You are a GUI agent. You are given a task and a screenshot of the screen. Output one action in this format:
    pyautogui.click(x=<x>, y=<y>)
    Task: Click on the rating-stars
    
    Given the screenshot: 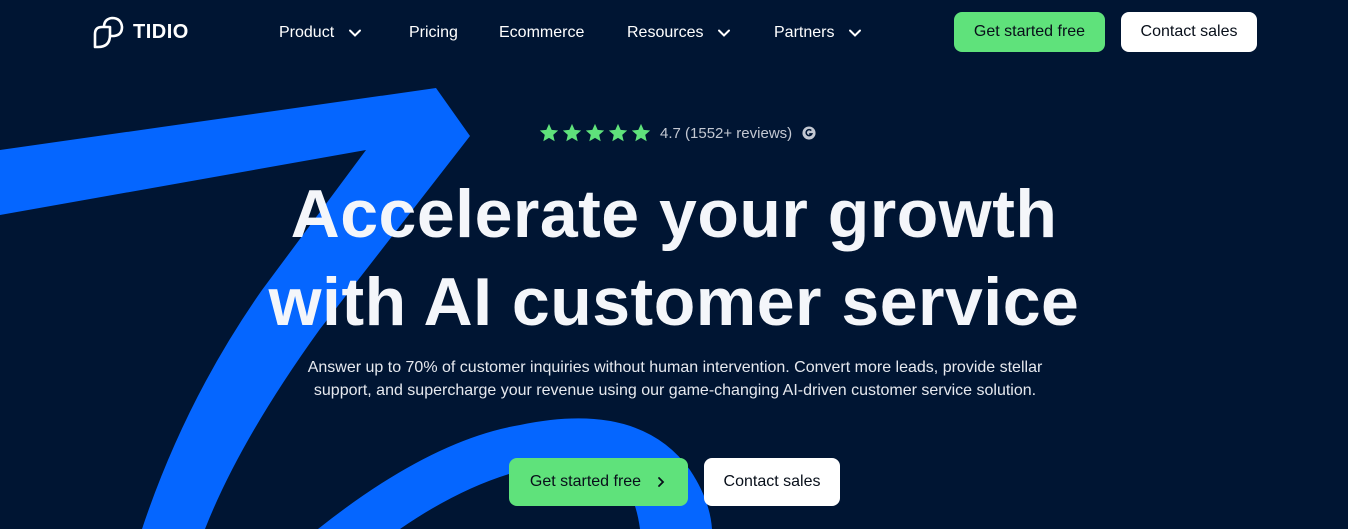 What is the action you would take?
    pyautogui.click(x=595, y=133)
    